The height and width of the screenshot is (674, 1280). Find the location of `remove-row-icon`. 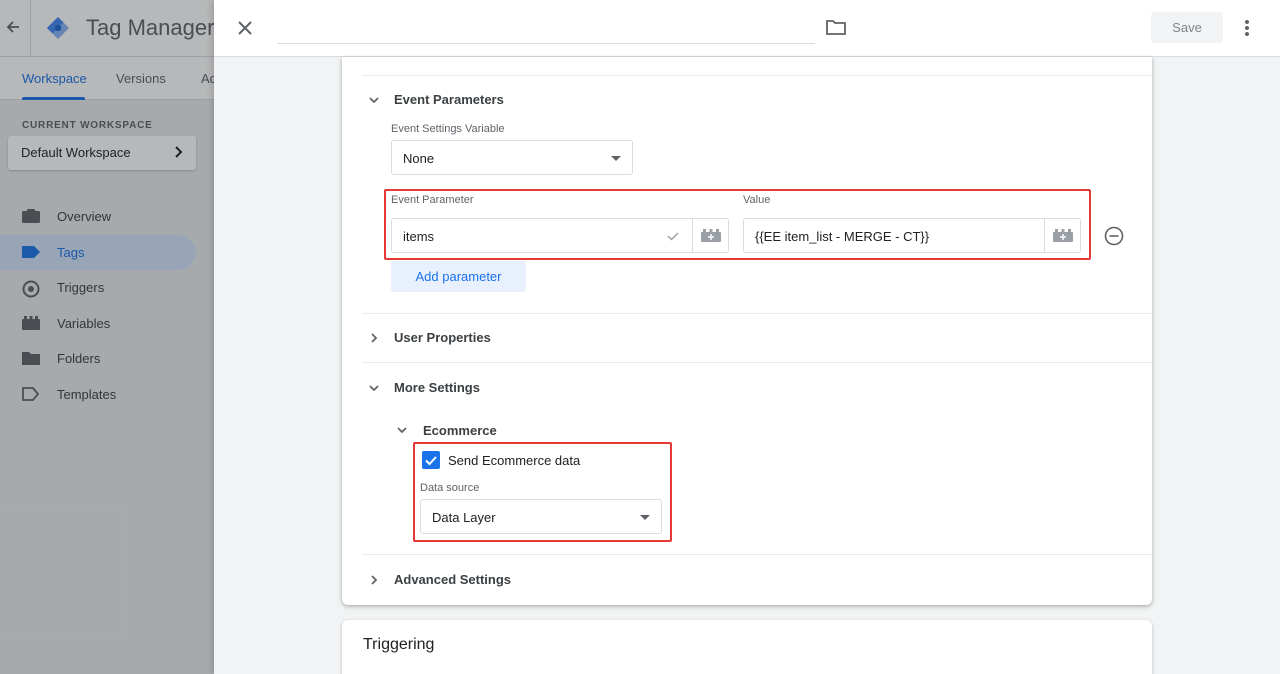

remove-row-icon is located at coordinates (1114, 236).